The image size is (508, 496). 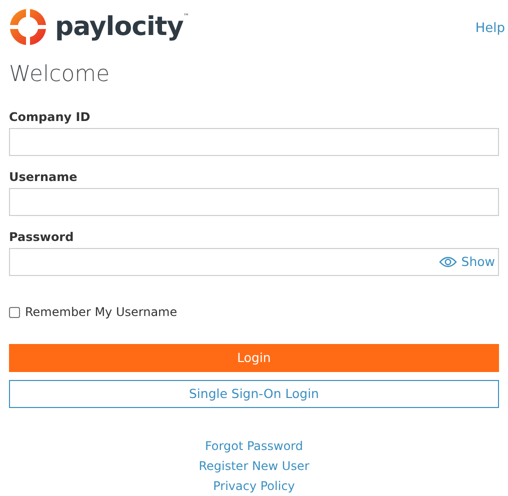 I want to click on field-label: Company ID, so click(x=50, y=117).